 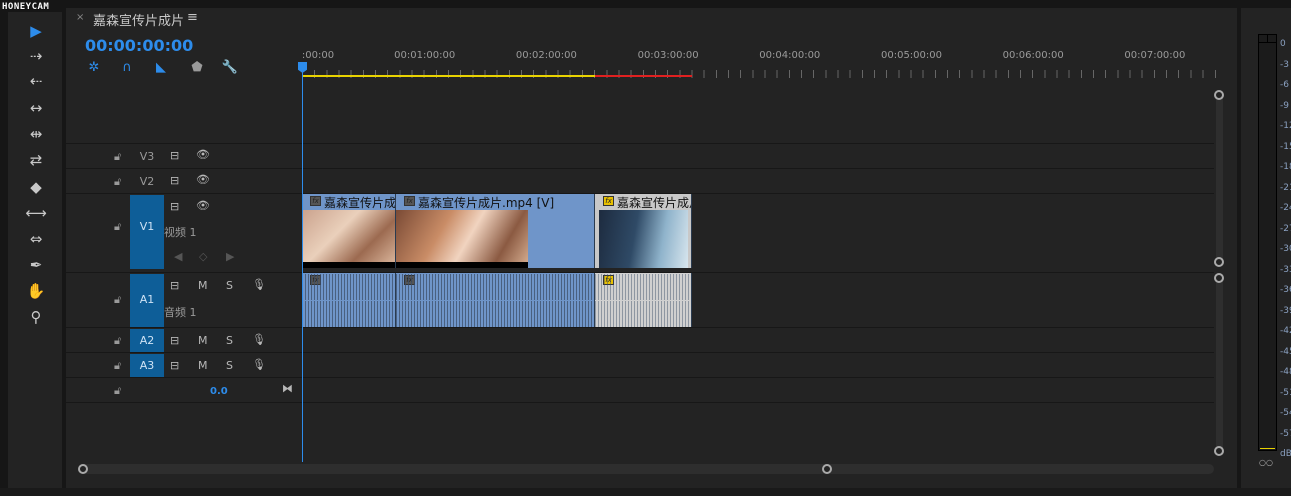 I want to click on razor-tool: ◆, so click(x=36, y=187).